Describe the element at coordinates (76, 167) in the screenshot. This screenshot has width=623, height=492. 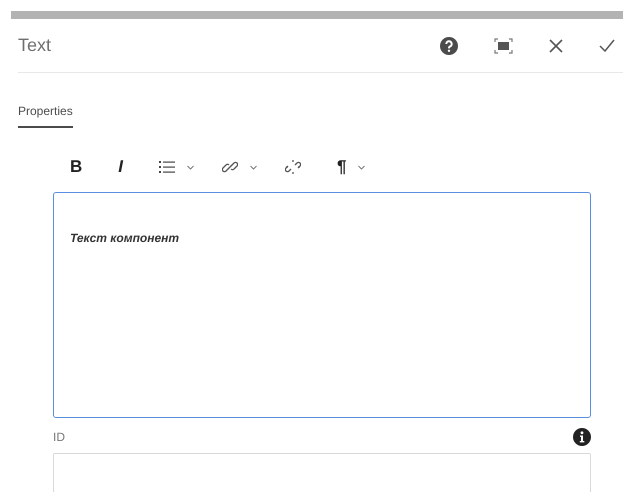
I see `bold-button: B` at that location.